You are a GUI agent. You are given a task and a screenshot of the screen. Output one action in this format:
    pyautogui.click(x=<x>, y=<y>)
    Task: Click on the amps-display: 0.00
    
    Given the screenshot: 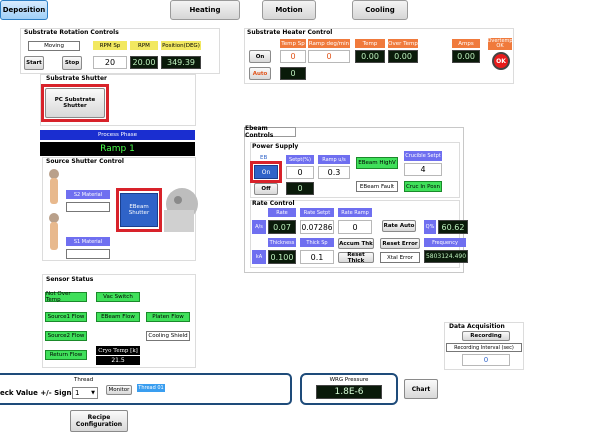 What is the action you would take?
    pyautogui.click(x=466, y=56)
    